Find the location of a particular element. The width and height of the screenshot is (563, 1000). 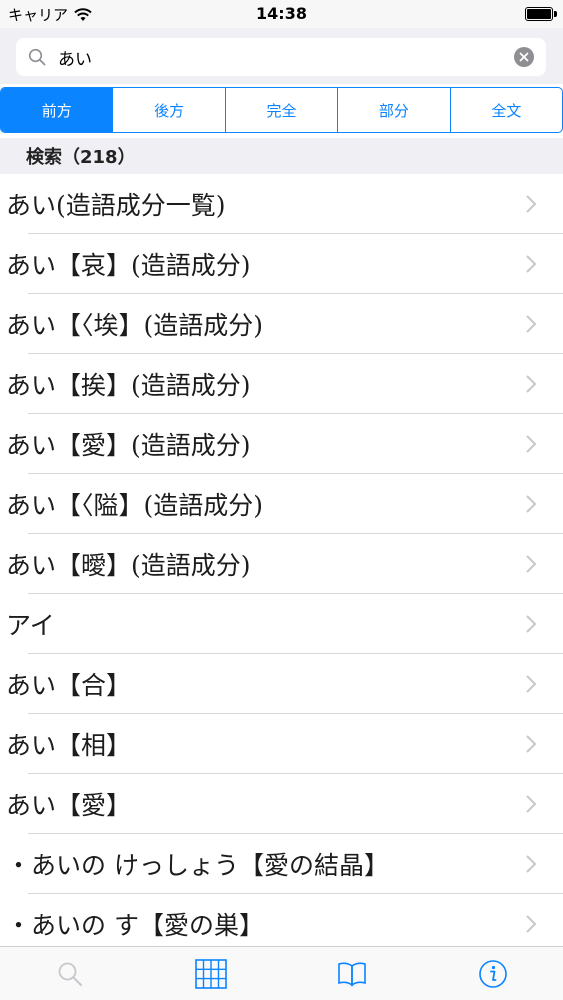

list-item: あい【相】 is located at coordinates (281, 744).